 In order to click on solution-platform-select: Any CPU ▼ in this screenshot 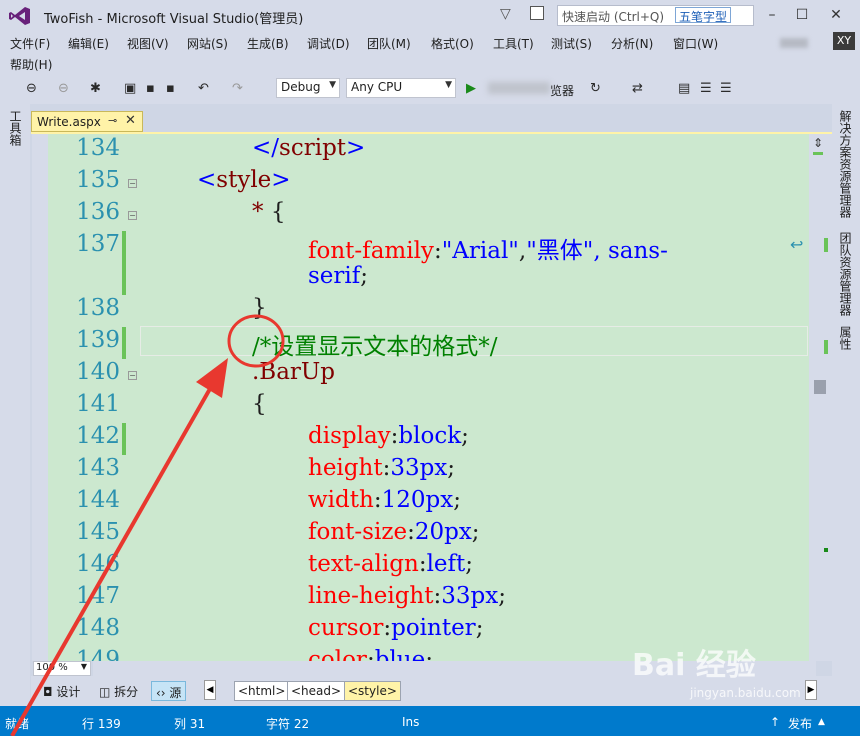, I will do `click(401, 88)`.